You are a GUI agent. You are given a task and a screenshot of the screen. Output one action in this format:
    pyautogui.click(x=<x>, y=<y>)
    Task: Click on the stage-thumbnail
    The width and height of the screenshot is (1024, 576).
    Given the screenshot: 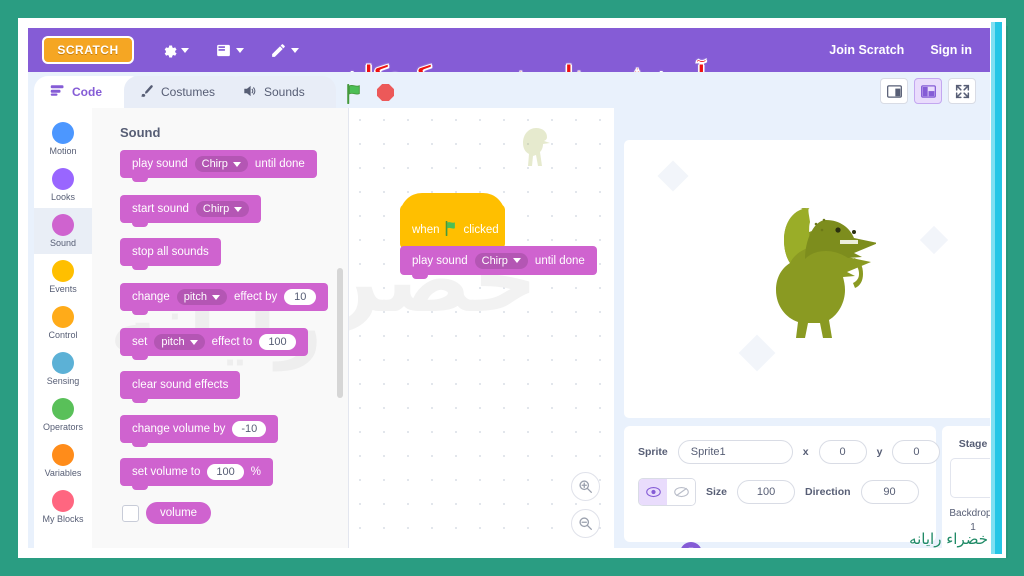 What is the action you would take?
    pyautogui.click(x=970, y=478)
    